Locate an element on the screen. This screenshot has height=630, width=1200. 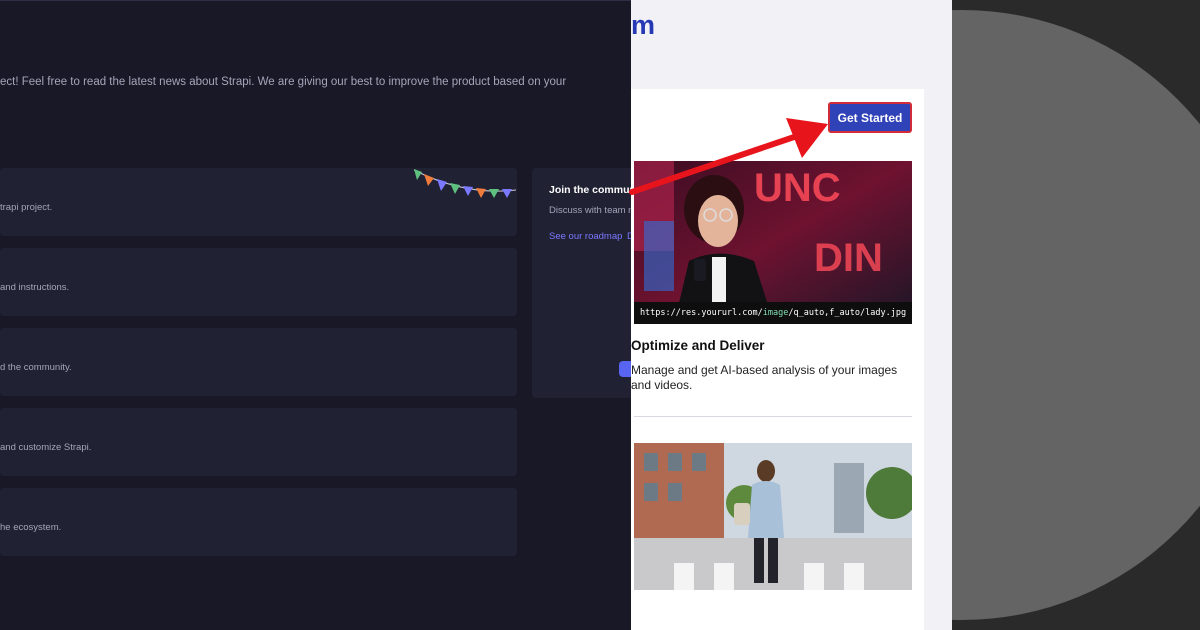
card-description: trapi project. is located at coordinates (26, 207).